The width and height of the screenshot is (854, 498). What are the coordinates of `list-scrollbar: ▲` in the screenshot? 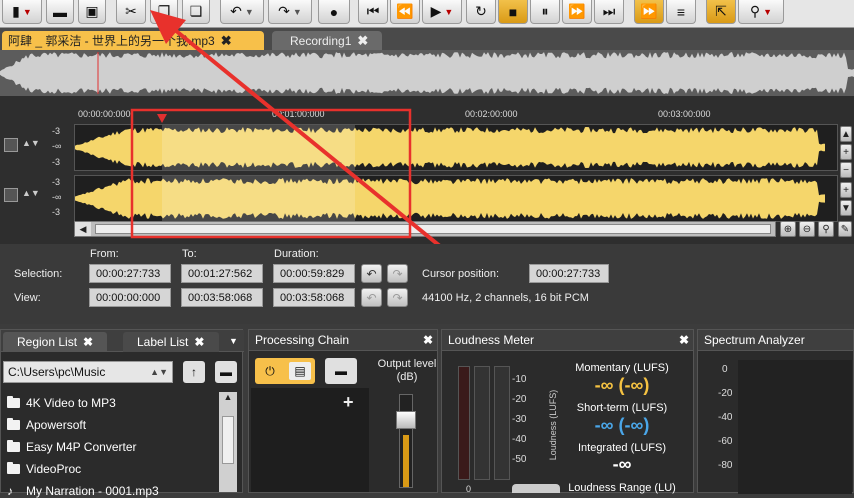 It's located at (228, 442).